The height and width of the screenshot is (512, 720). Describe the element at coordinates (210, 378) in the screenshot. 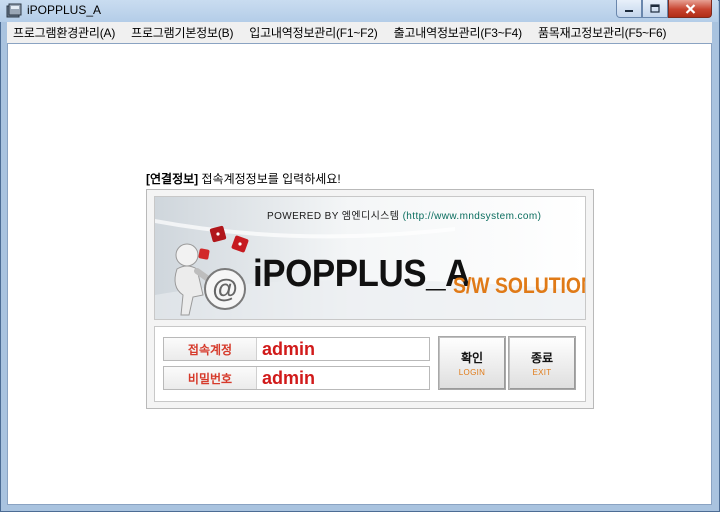

I see `password-label: 비밀번호` at that location.